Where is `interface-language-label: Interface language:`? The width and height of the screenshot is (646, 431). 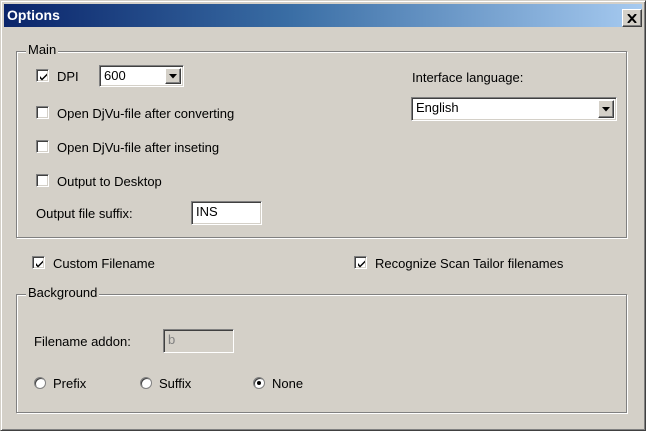
interface-language-label: Interface language: is located at coordinates (468, 77).